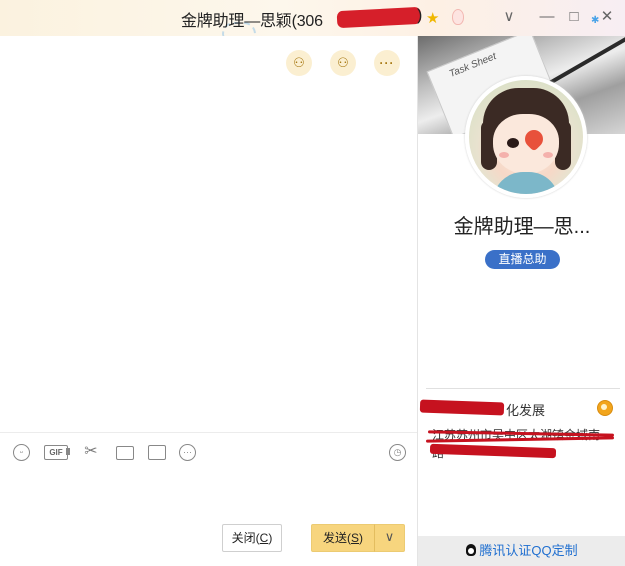  Describe the element at coordinates (125, 453) in the screenshot. I see `folder-icon` at that location.